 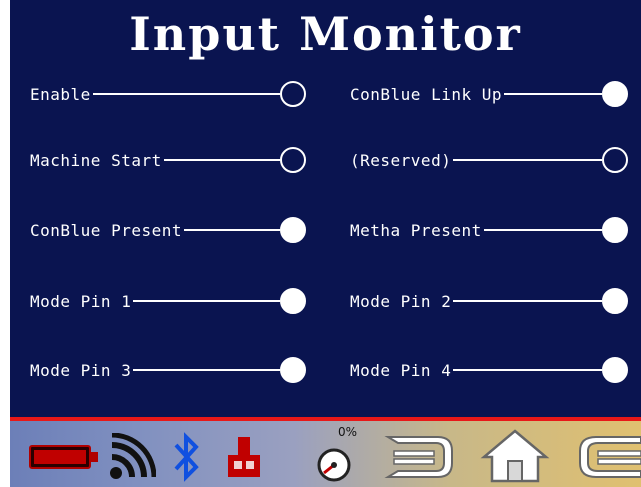 What do you see at coordinates (515, 456) in the screenshot?
I see `home-icon` at bounding box center [515, 456].